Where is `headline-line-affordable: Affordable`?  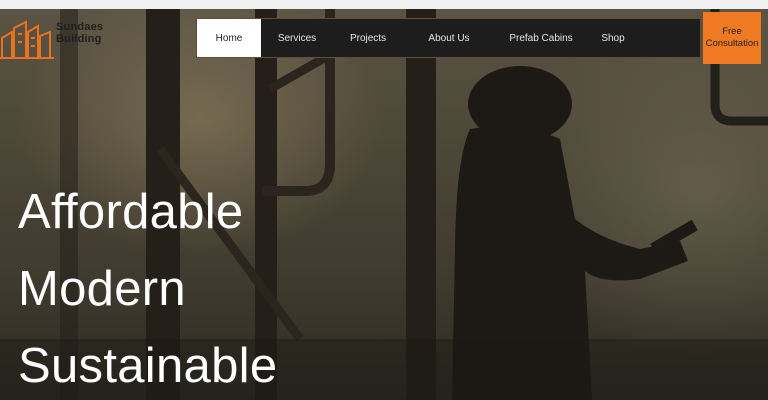 headline-line-affordable: Affordable is located at coordinates (131, 212).